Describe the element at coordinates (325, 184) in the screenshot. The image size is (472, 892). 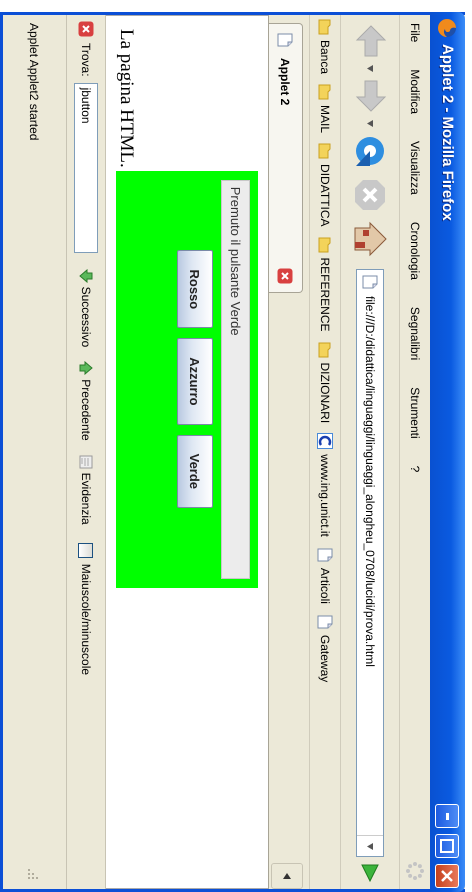
I see `bookmark-item: DIDATTICA` at that location.